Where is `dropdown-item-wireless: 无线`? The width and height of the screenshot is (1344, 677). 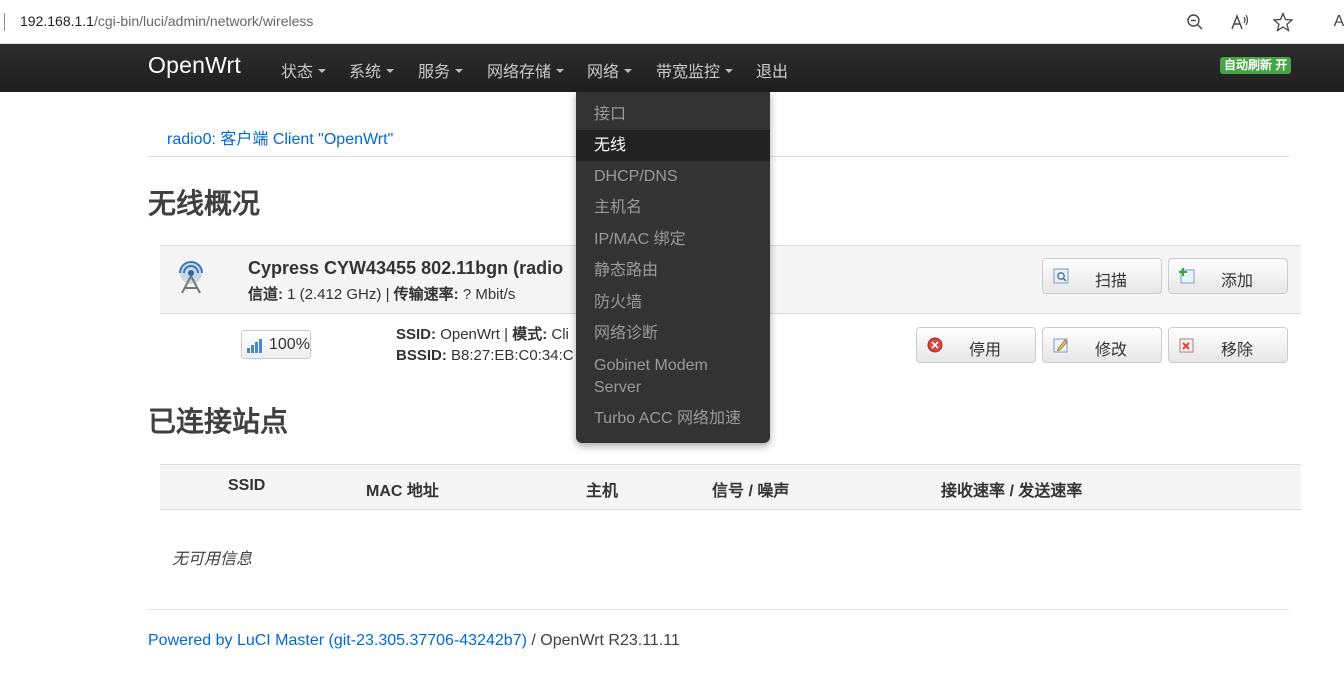
dropdown-item-wireless: 无线 is located at coordinates (673, 145).